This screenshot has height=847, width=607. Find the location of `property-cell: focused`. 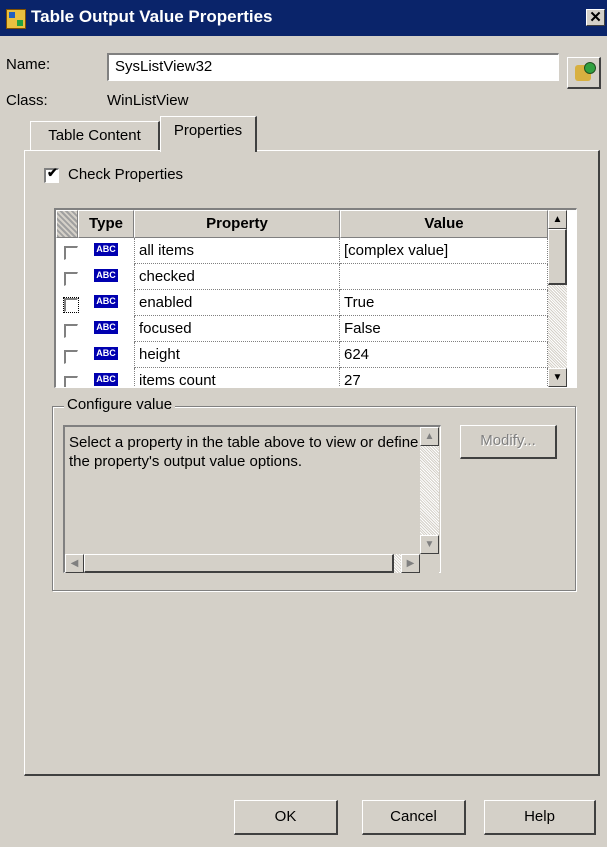

property-cell: focused is located at coordinates (237, 329).